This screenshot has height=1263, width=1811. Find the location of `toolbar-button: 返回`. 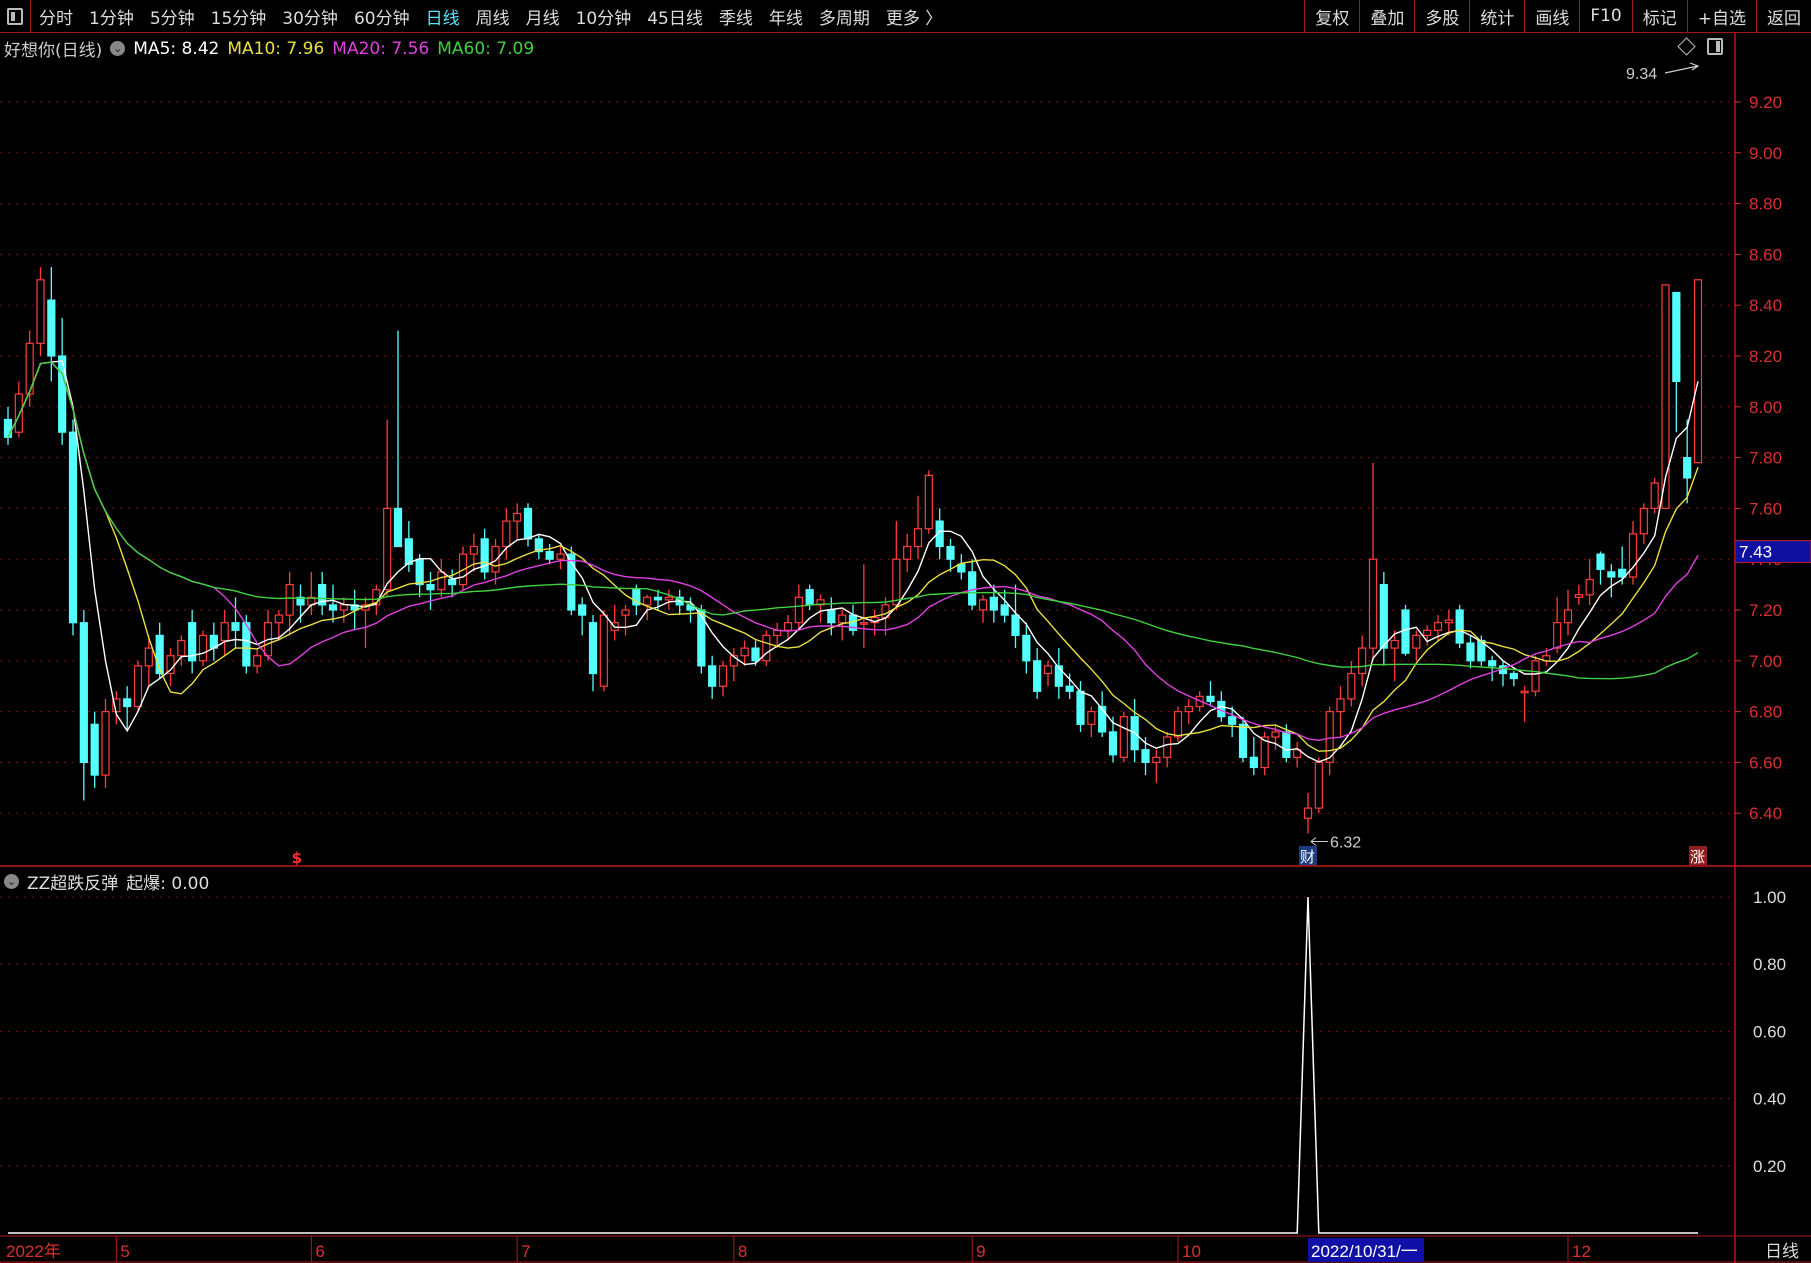

toolbar-button: 返回 is located at coordinates (1783, 16).